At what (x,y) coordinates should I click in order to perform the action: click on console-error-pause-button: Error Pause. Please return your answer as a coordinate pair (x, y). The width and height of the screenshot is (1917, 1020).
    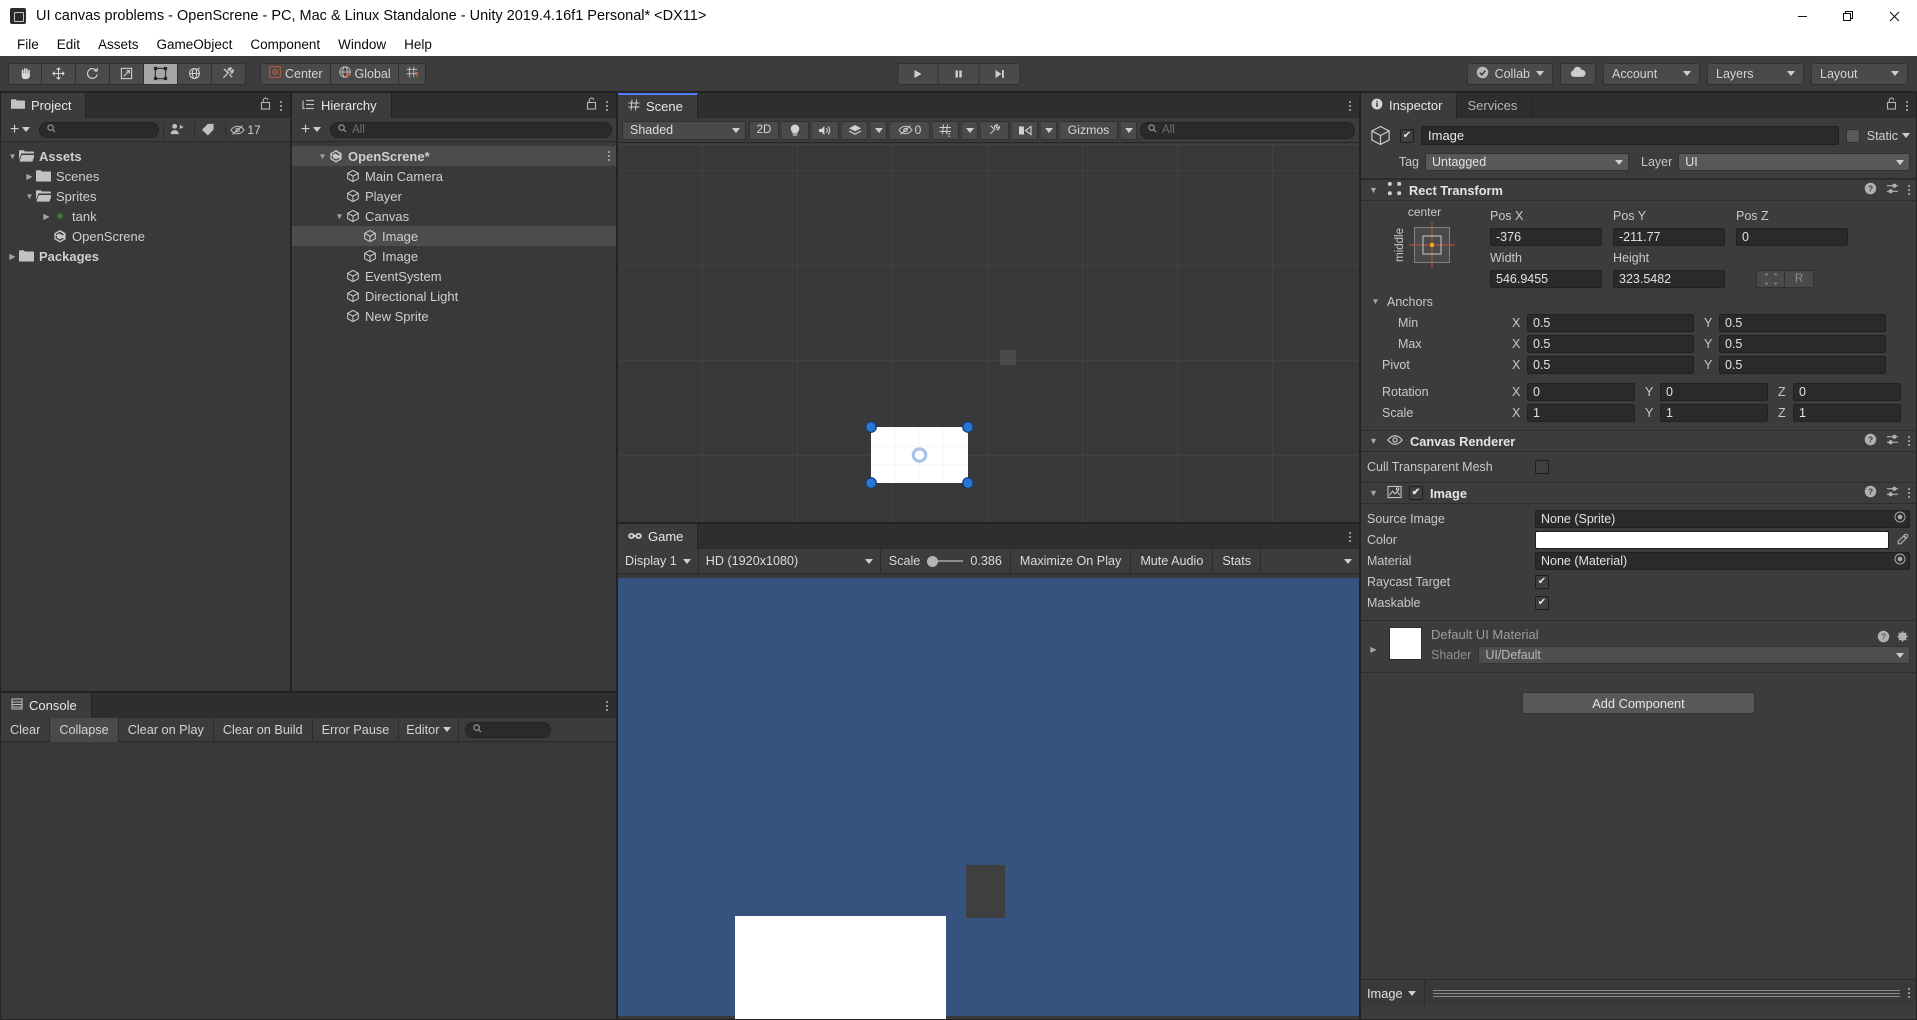
    Looking at the image, I should click on (356, 729).